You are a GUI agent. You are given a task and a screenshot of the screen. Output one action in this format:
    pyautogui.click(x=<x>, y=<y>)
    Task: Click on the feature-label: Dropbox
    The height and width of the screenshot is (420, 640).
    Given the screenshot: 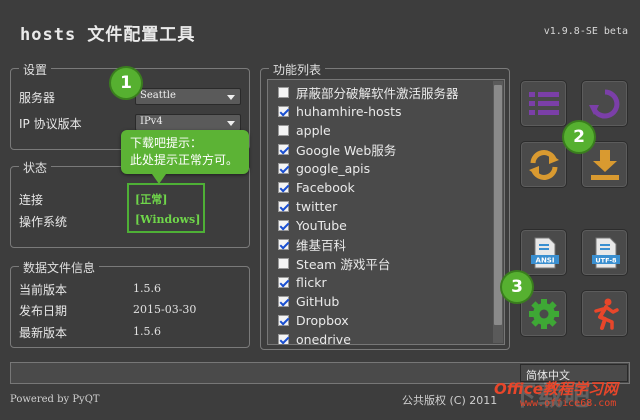 What is the action you would take?
    pyautogui.click(x=322, y=320)
    